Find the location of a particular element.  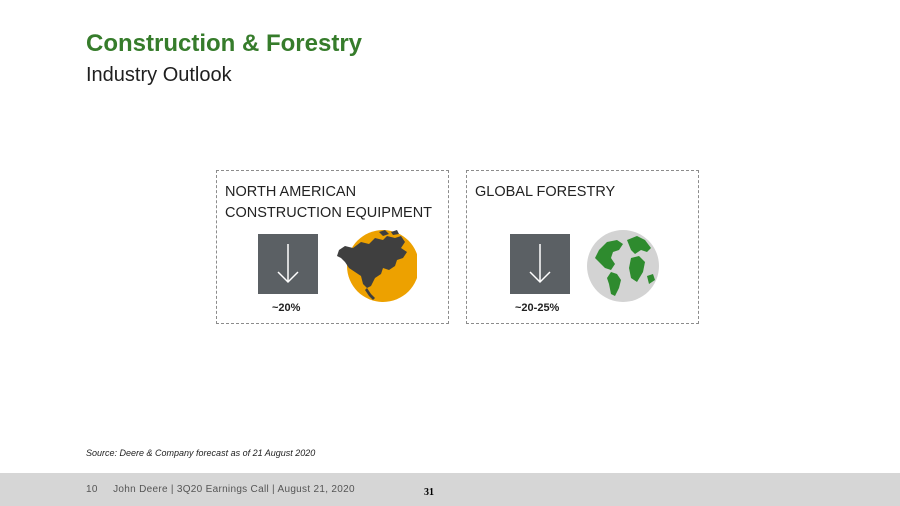

page-title: Construction & Forestry is located at coordinates (224, 43).